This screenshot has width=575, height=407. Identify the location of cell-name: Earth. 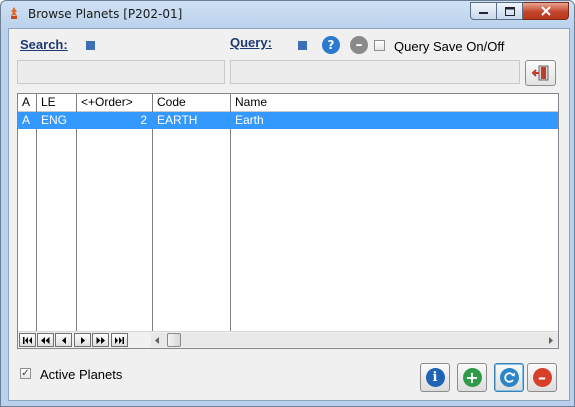
(249, 120).